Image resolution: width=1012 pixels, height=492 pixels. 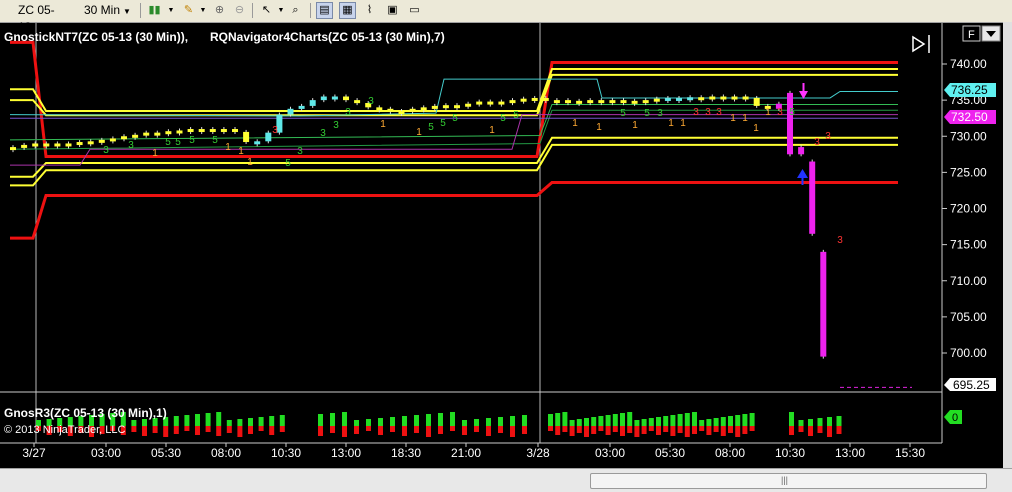 I want to click on pencil-icon: ✎, so click(x=188, y=10).